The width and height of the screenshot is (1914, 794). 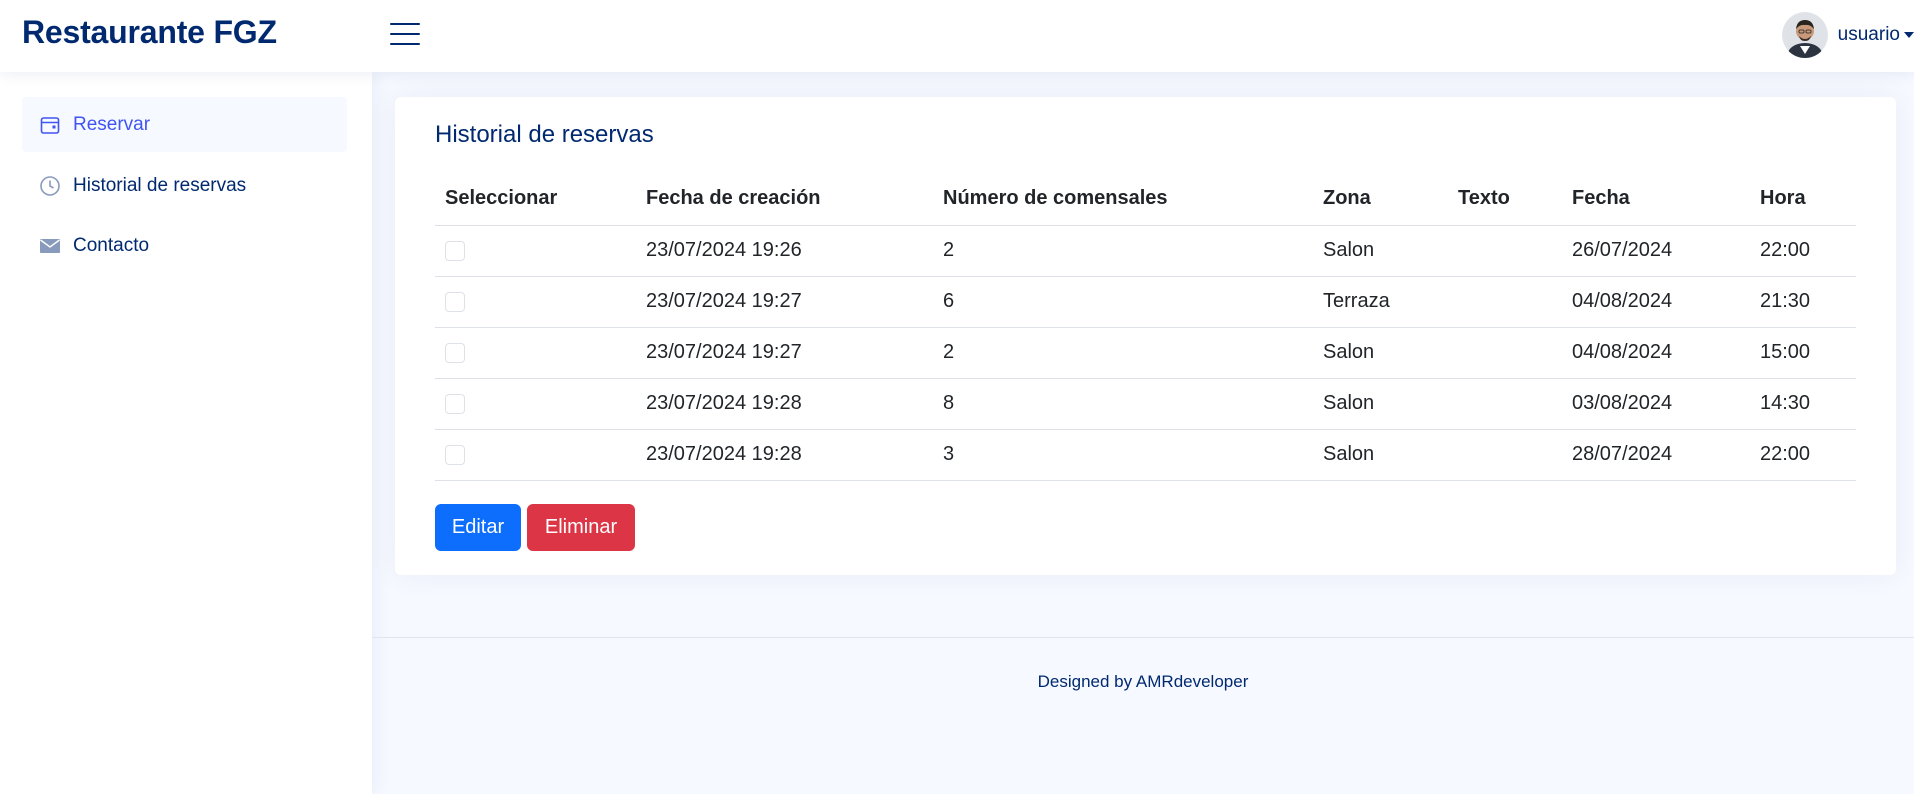 I want to click on column-header: Hora, so click(x=1803, y=199).